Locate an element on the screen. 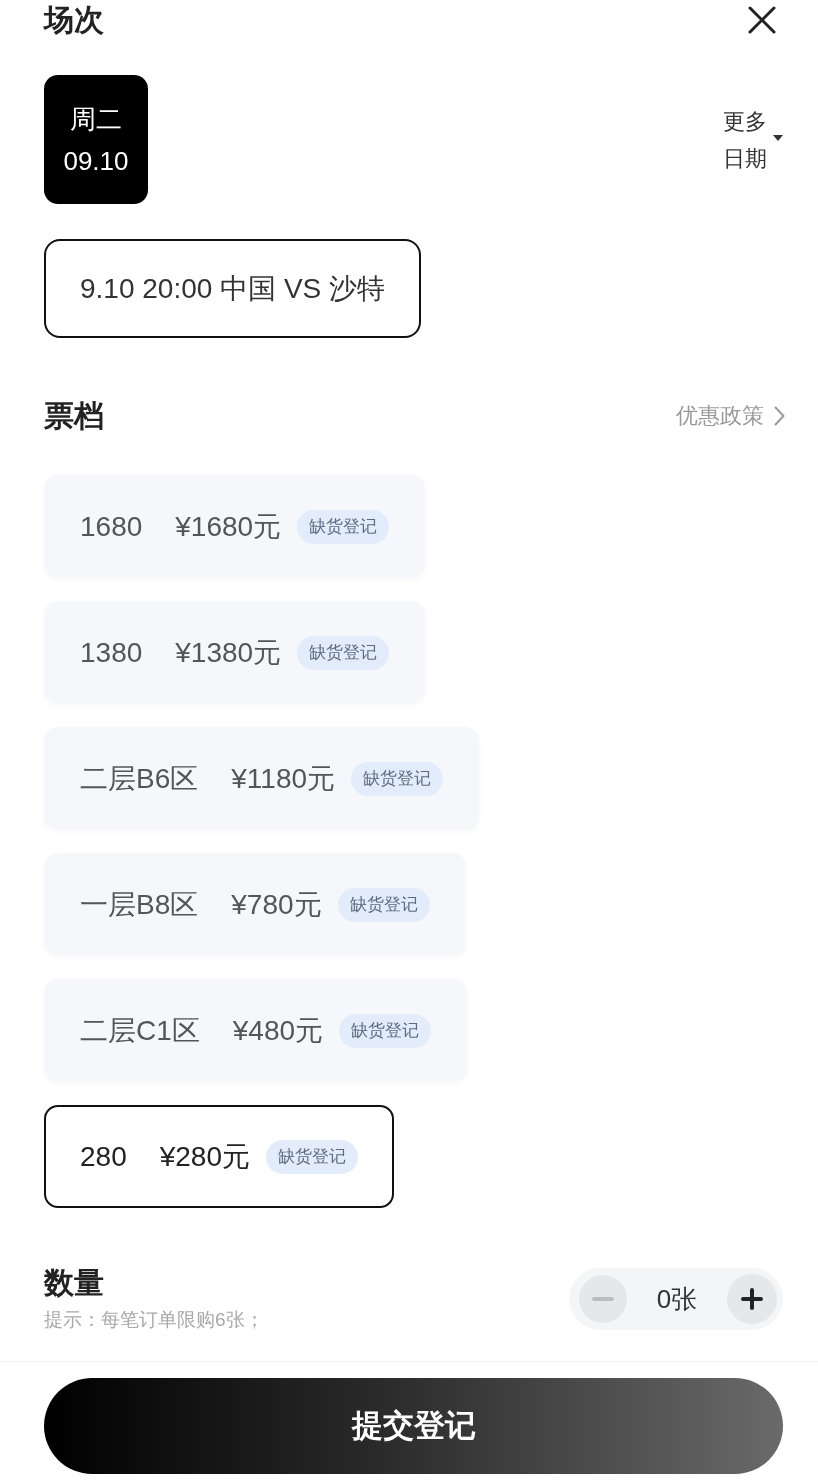 The width and height of the screenshot is (818, 1482). tier-price: ¥1380元 is located at coordinates (228, 652).